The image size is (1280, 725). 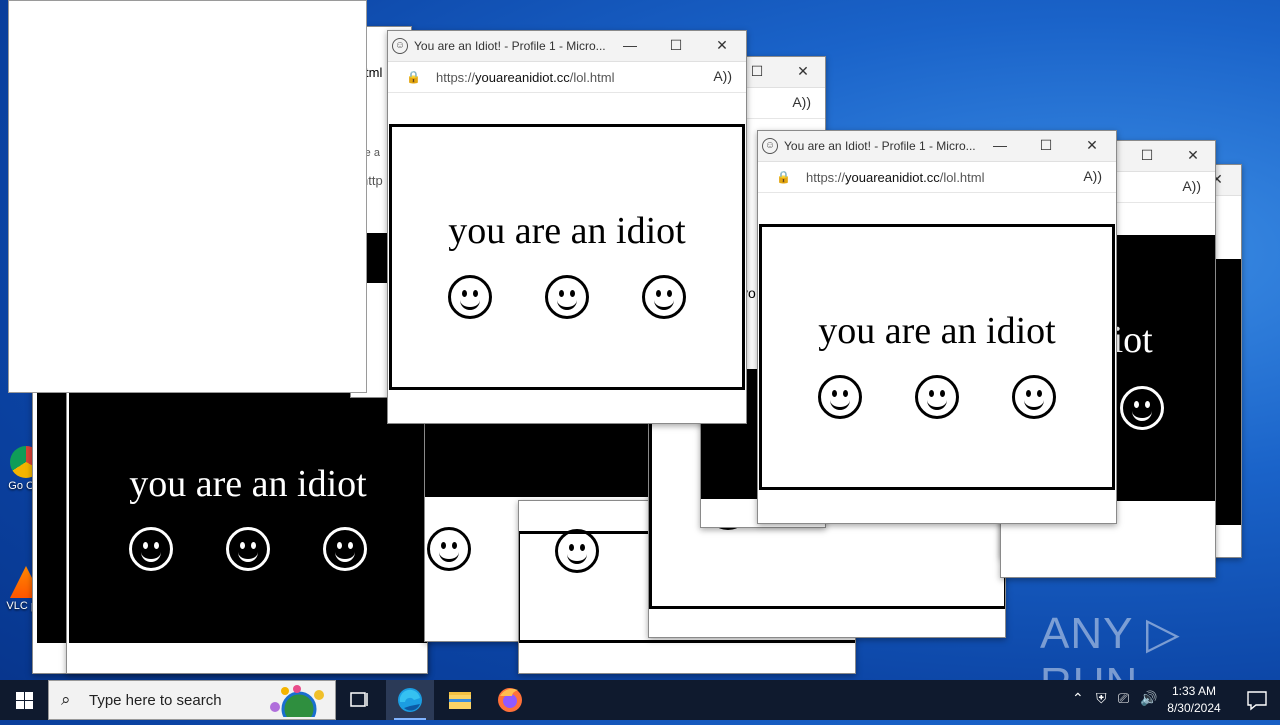 I want to click on edge-icon, so click(x=410, y=700).